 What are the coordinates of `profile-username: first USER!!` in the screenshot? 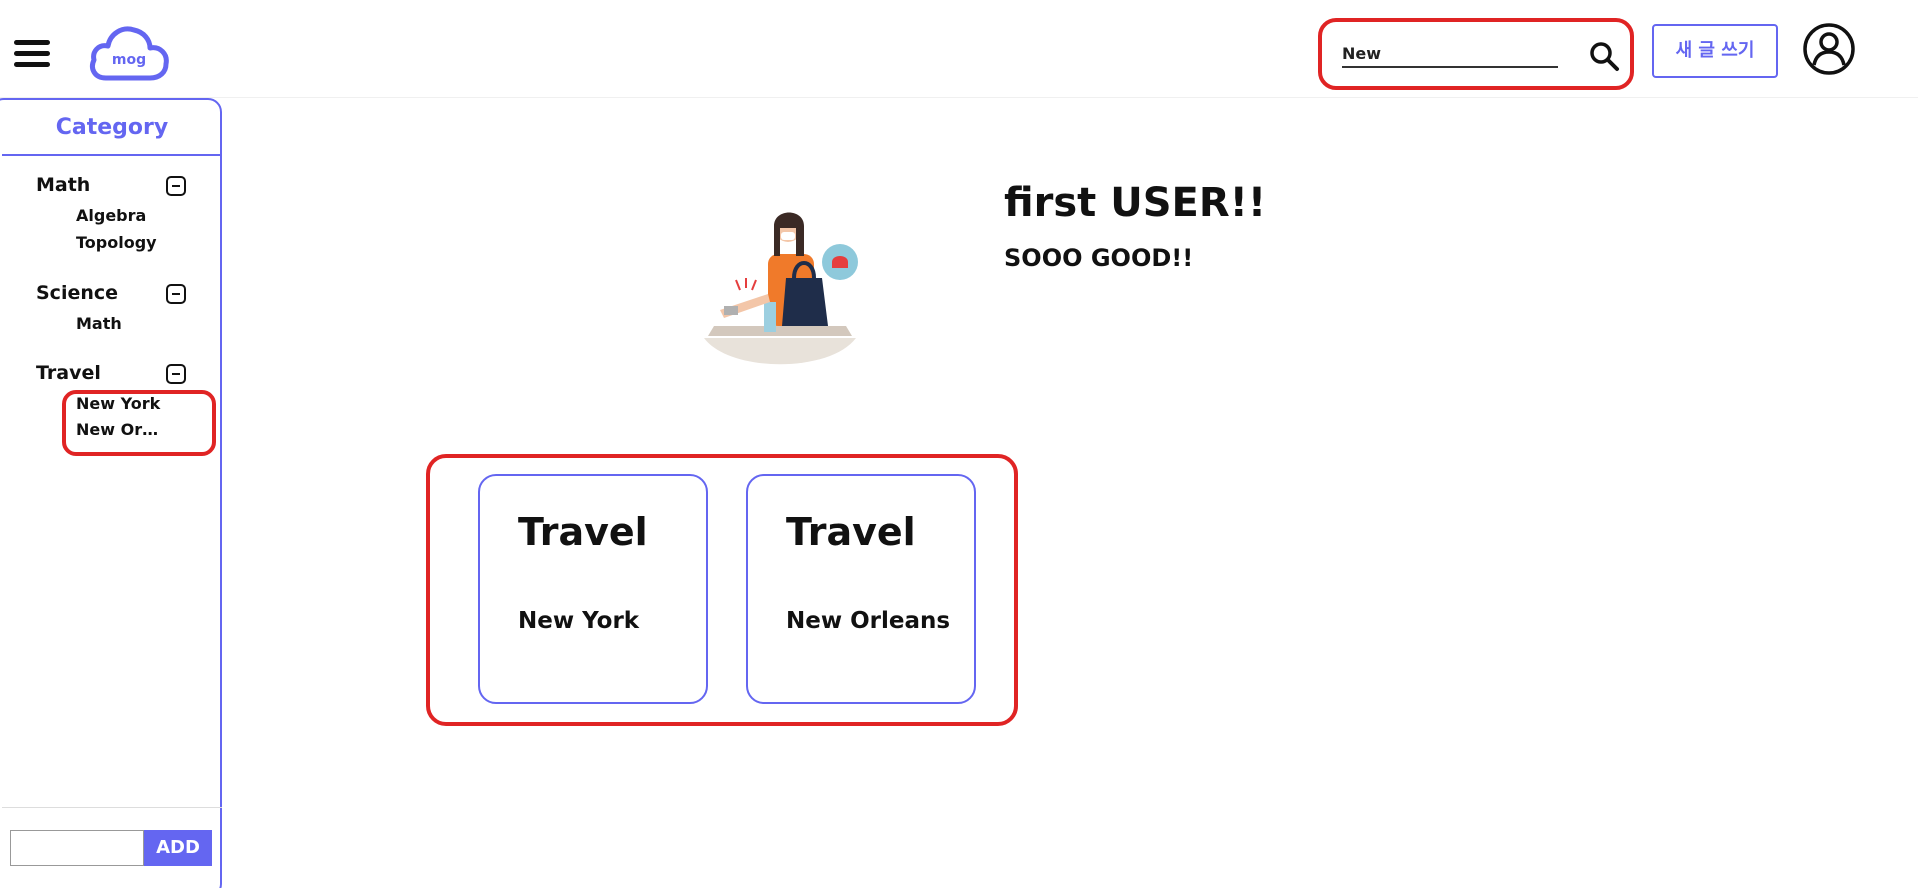 It's located at (1135, 203).